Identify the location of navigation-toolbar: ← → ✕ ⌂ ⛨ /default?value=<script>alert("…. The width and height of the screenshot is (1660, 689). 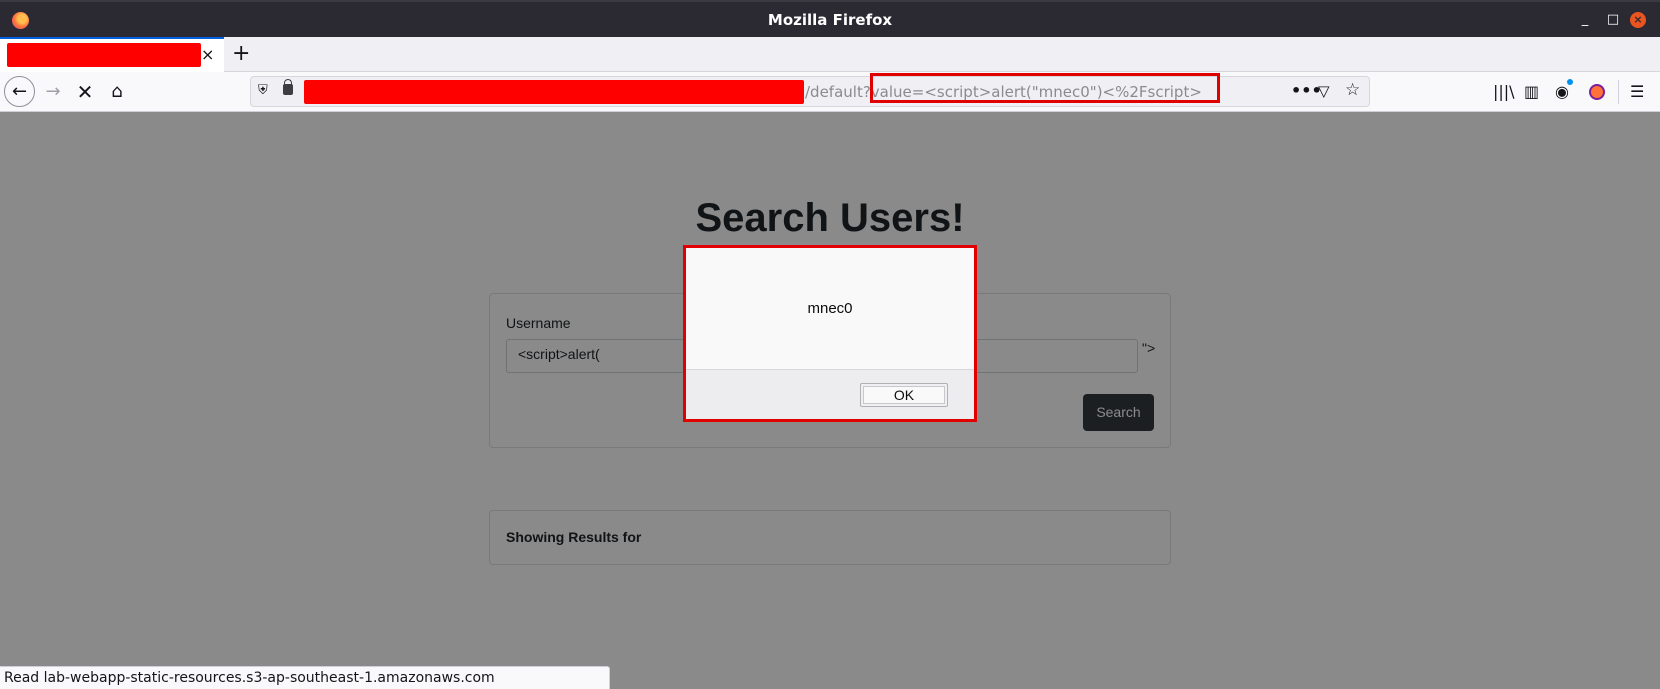
(830, 92).